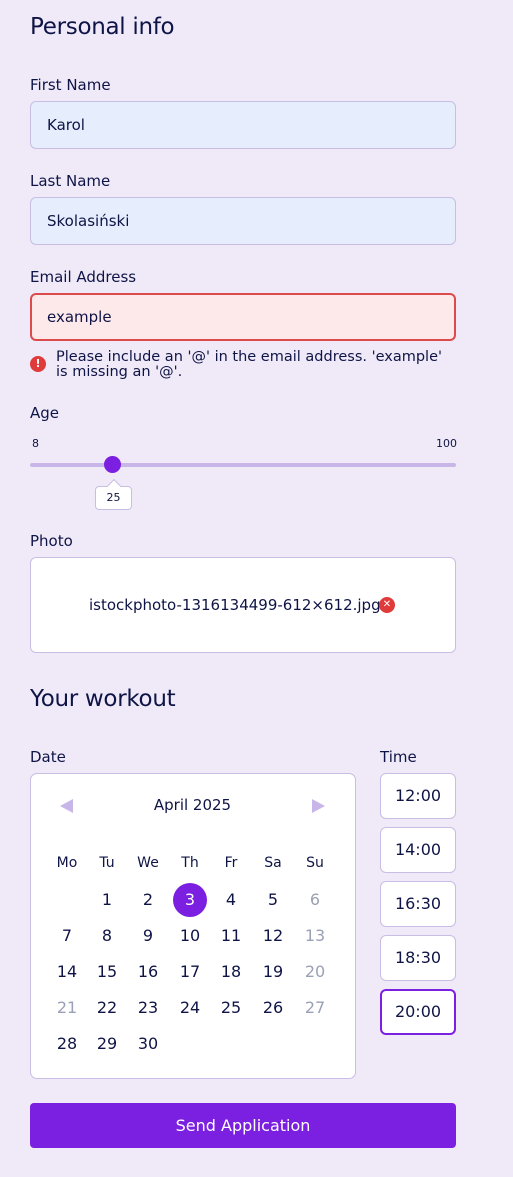 The image size is (513, 1177). What do you see at coordinates (148, 1044) in the screenshot?
I see `calendar-day: 30` at bounding box center [148, 1044].